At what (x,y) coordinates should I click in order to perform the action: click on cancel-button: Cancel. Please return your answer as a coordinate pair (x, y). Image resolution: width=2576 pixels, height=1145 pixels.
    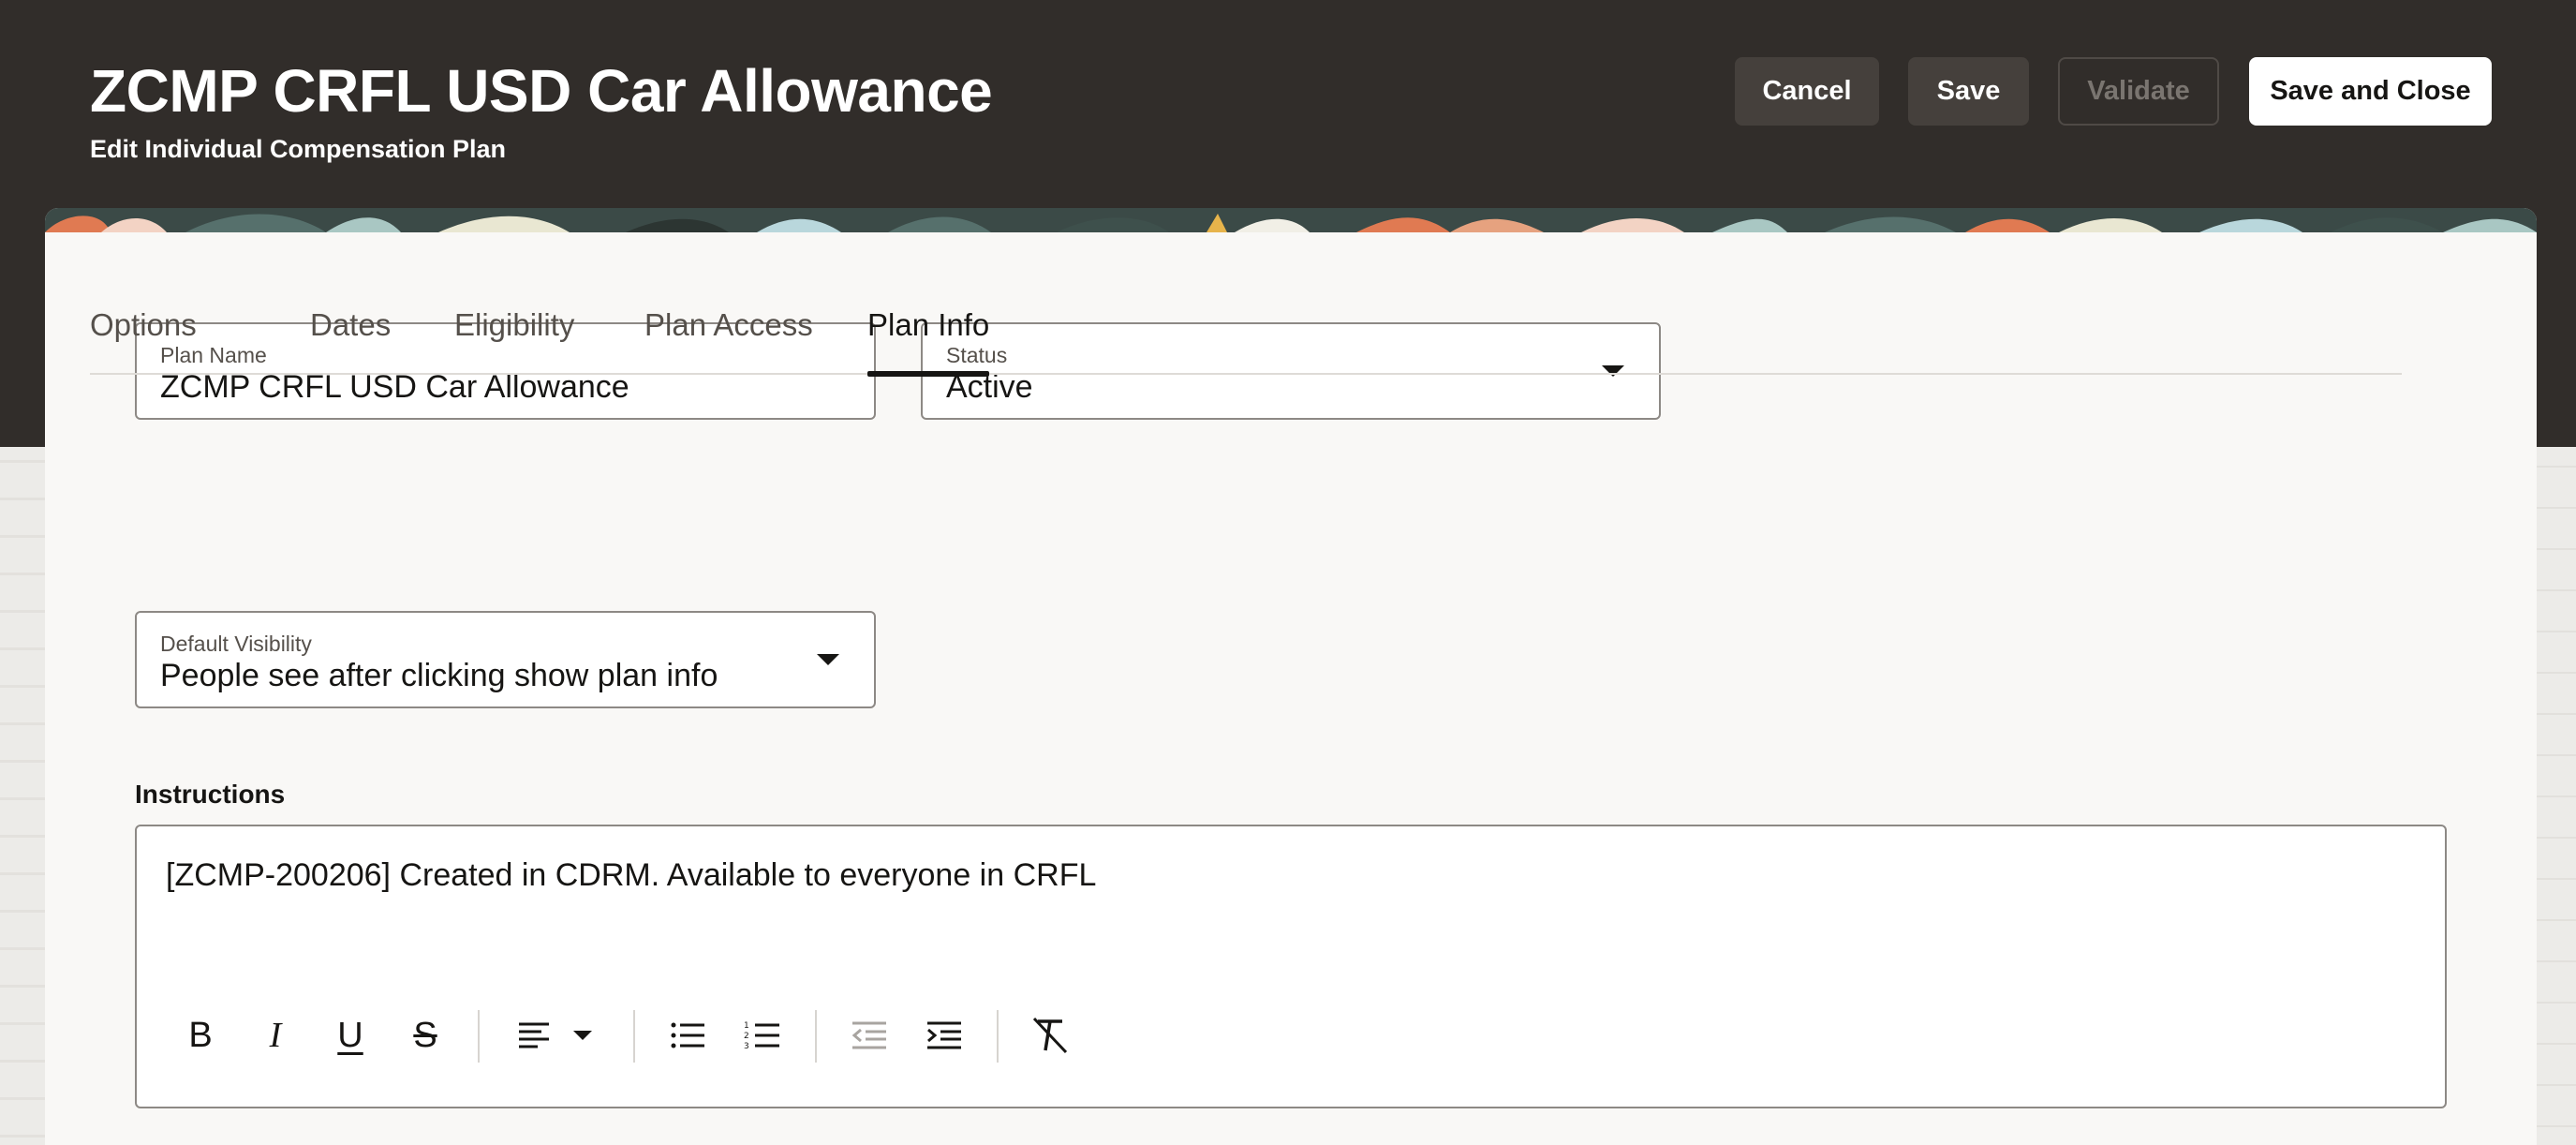
    Looking at the image, I should click on (1807, 91).